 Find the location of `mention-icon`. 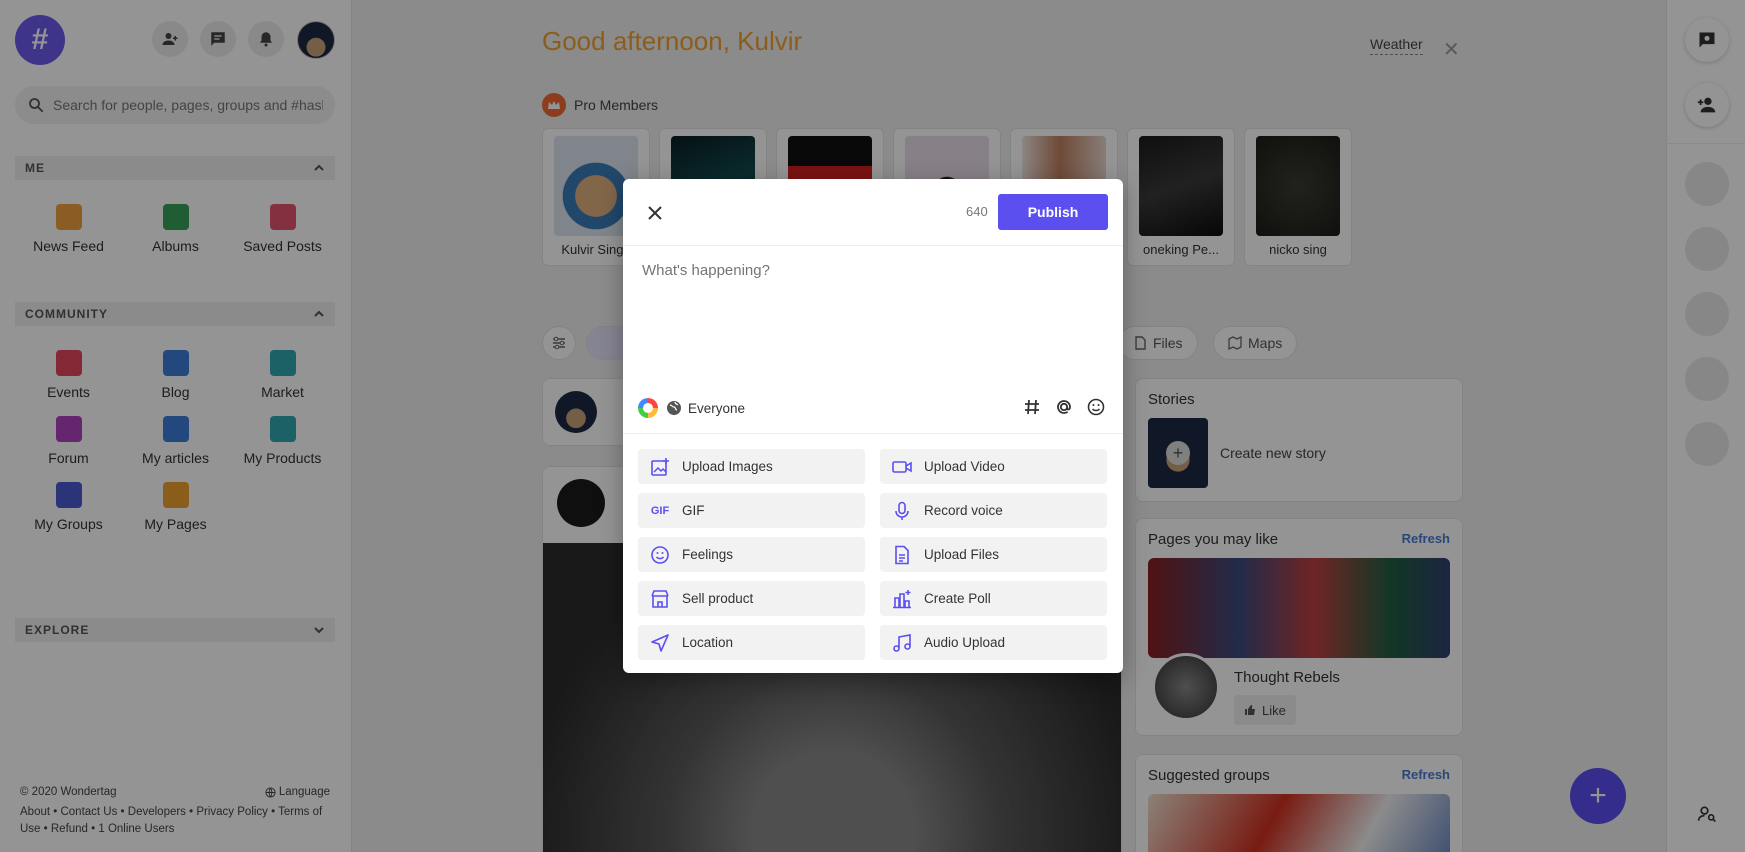

mention-icon is located at coordinates (1064, 407).